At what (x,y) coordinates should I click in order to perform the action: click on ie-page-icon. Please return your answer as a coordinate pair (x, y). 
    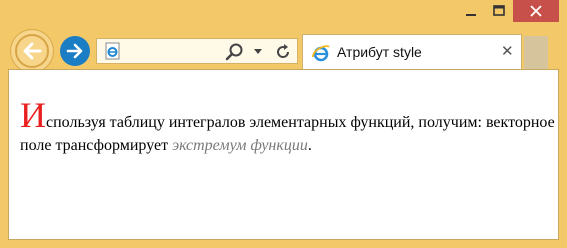
    Looking at the image, I should click on (112, 51).